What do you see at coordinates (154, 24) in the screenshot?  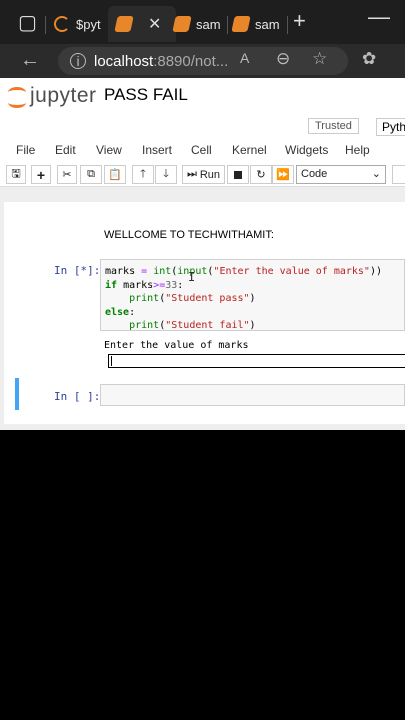 I see `close-icon: ✕` at bounding box center [154, 24].